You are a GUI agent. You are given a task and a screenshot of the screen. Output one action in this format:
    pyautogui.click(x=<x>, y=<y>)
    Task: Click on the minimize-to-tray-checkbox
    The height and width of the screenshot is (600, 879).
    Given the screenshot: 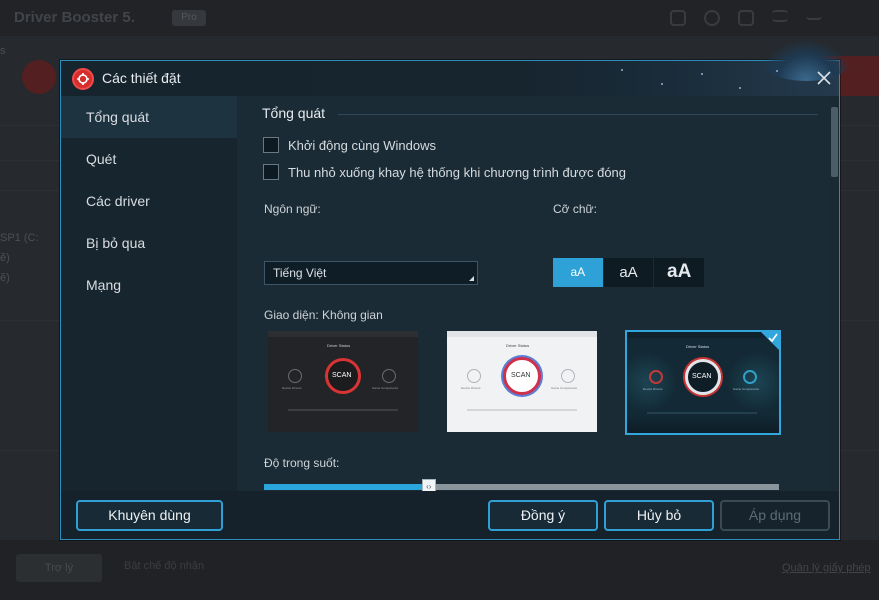 What is the action you would take?
    pyautogui.click(x=271, y=172)
    